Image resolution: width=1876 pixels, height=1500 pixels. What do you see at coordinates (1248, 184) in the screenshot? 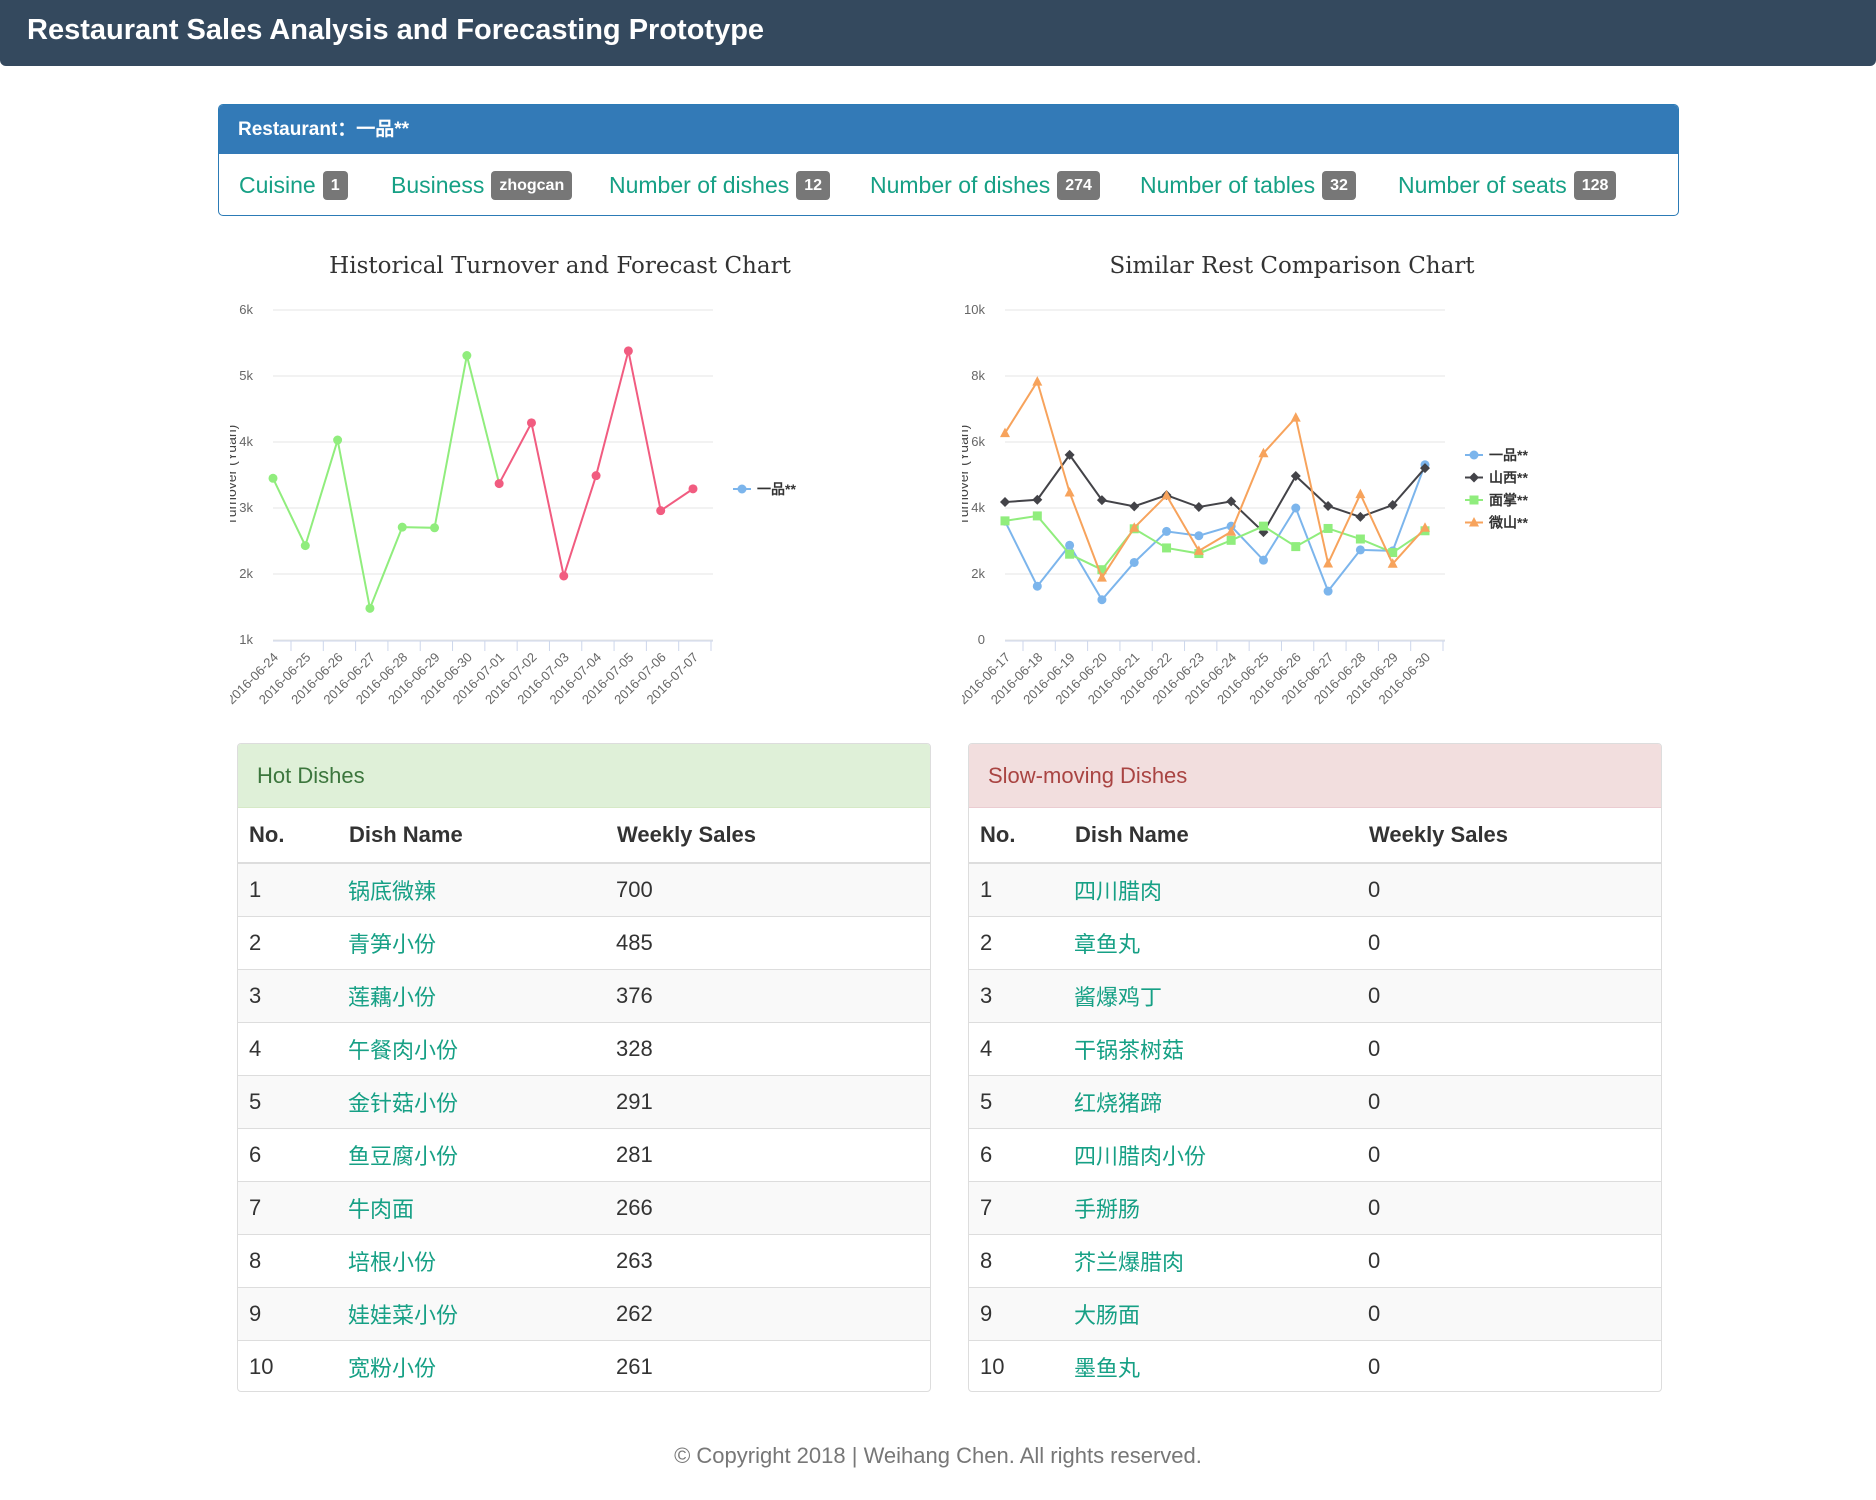
I see `stat-tables: Number of tables 32` at bounding box center [1248, 184].